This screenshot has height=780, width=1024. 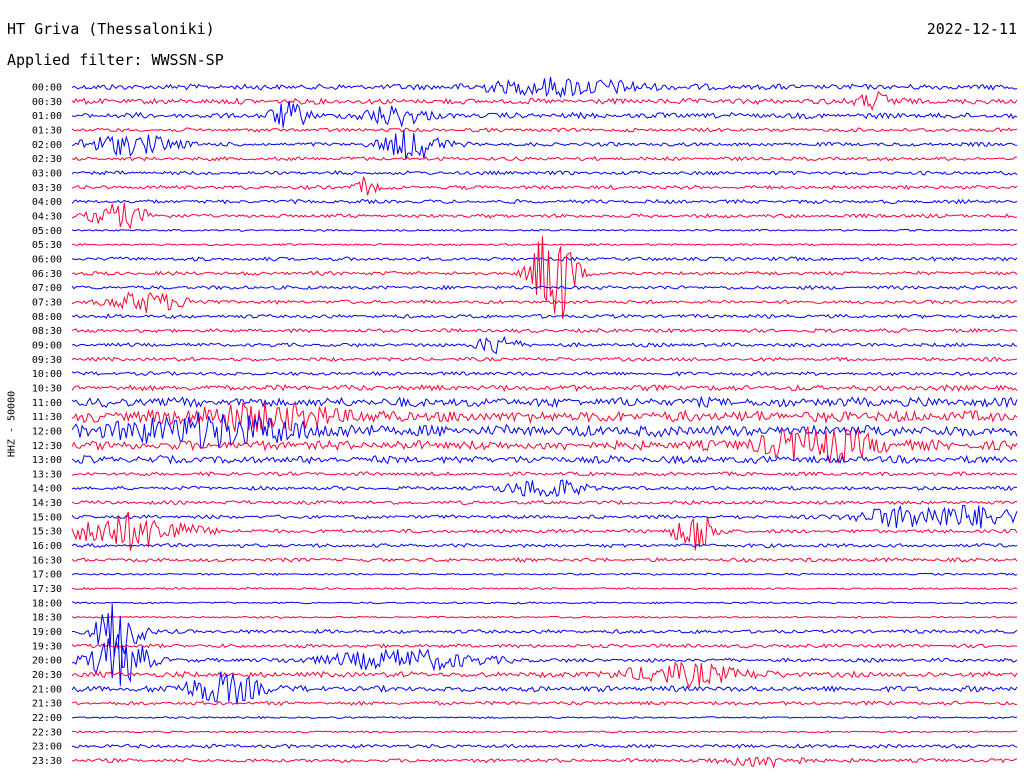 What do you see at coordinates (47, 632) in the screenshot?
I see `time-tick-label: 19:00` at bounding box center [47, 632].